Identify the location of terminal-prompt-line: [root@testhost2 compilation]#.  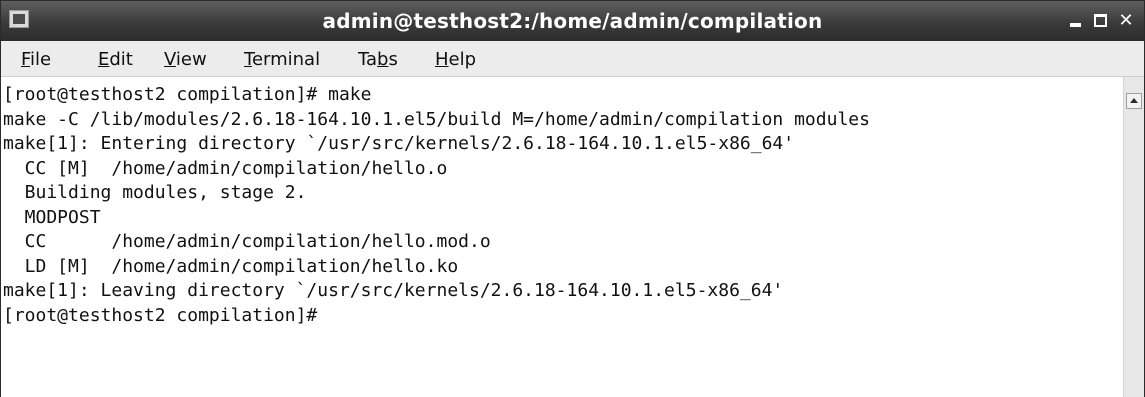
(160, 315).